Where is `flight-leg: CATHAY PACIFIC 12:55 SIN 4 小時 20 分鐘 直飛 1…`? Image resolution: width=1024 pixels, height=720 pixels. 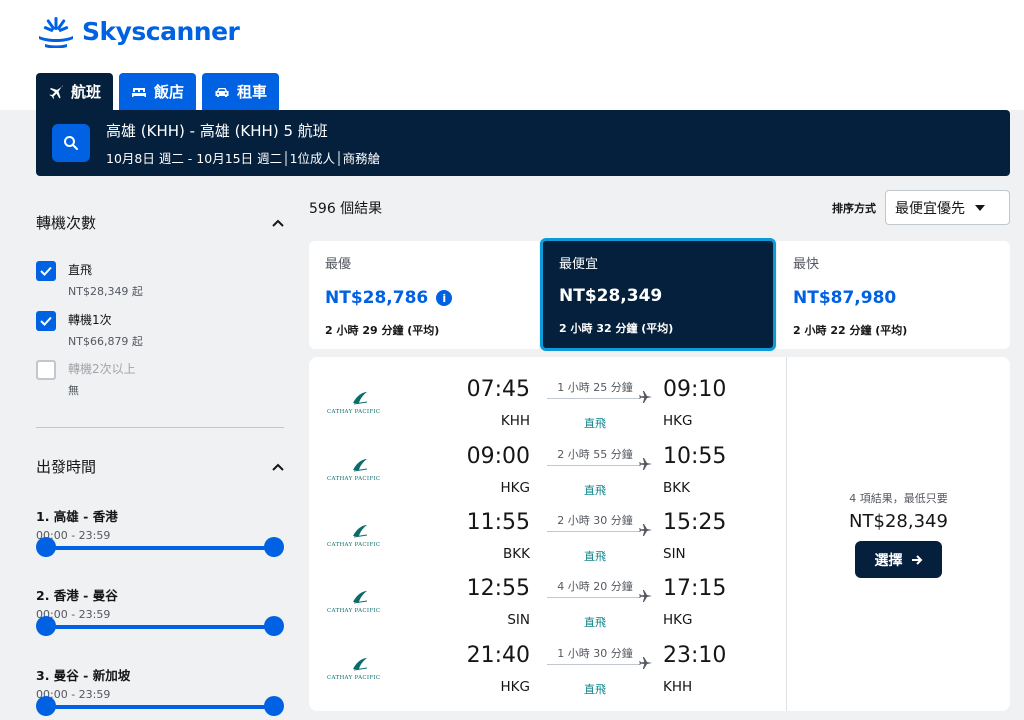 flight-leg: CATHAY PACIFIC 12:55 SIN 4 小時 20 分鐘 直飛 1… is located at coordinates (547, 601).